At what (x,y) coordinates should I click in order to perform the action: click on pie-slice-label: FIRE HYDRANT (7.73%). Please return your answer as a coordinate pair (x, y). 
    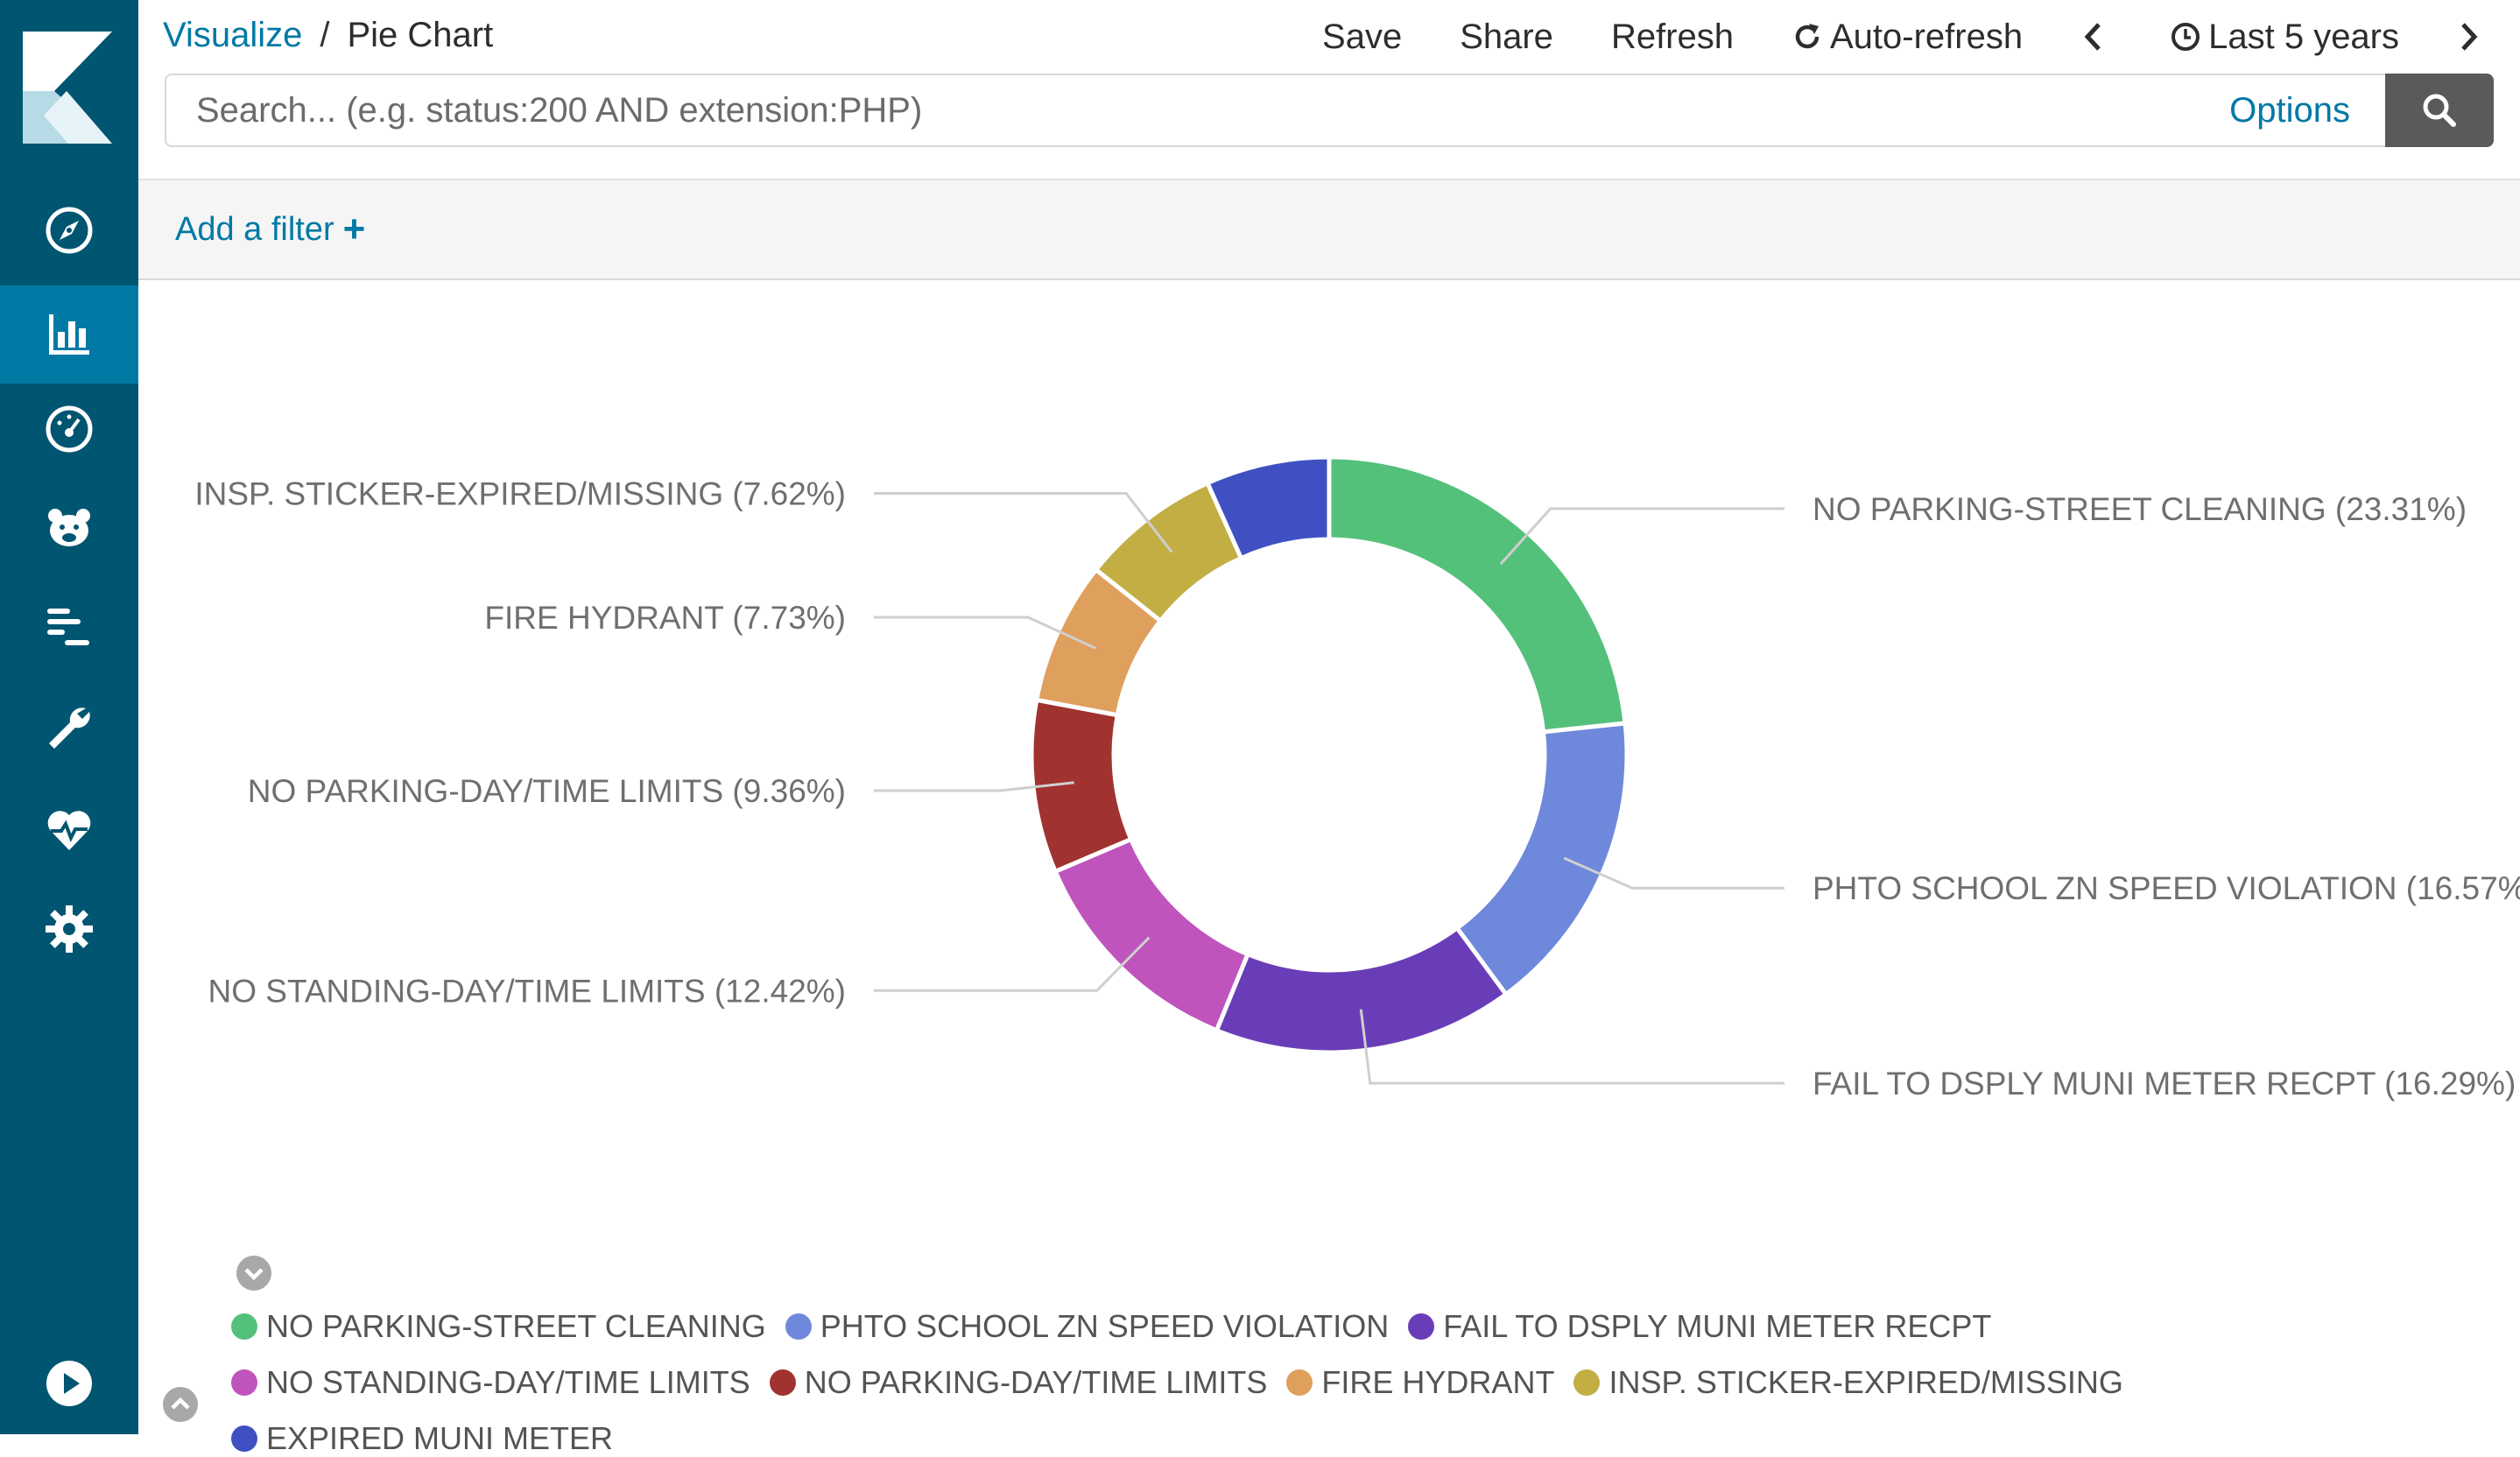
    Looking at the image, I should click on (665, 618).